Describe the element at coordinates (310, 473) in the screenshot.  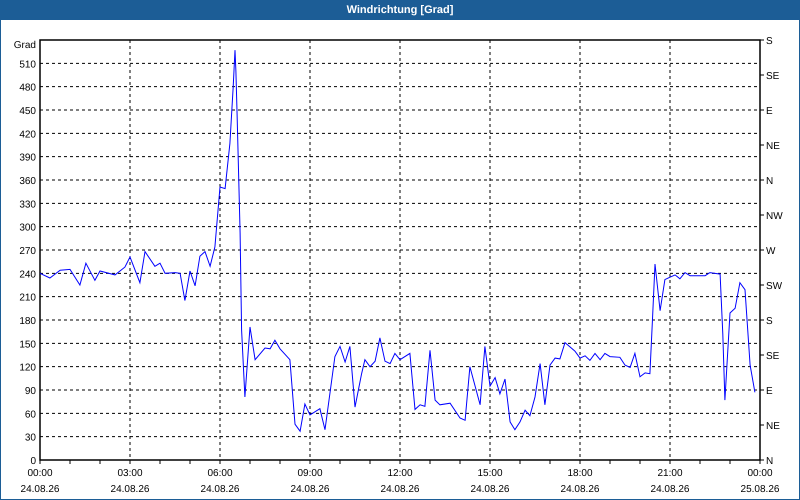
I see `x-axis-label: 09:00` at that location.